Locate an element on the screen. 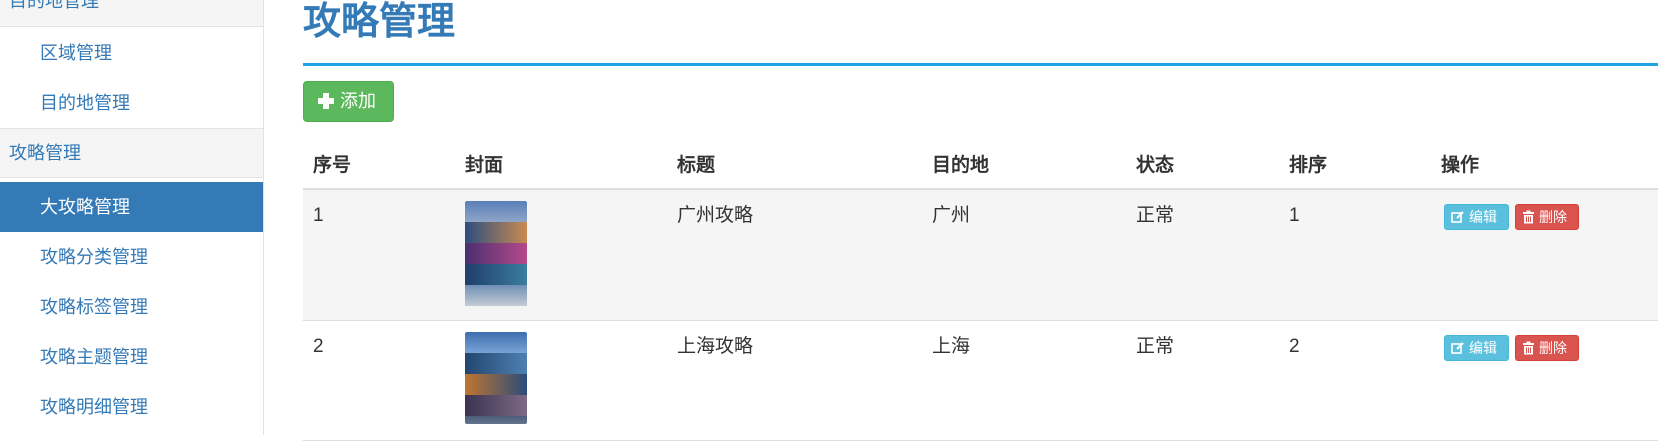 This screenshot has width=1658, height=441. column-header-cover: 封面 is located at coordinates (484, 165).